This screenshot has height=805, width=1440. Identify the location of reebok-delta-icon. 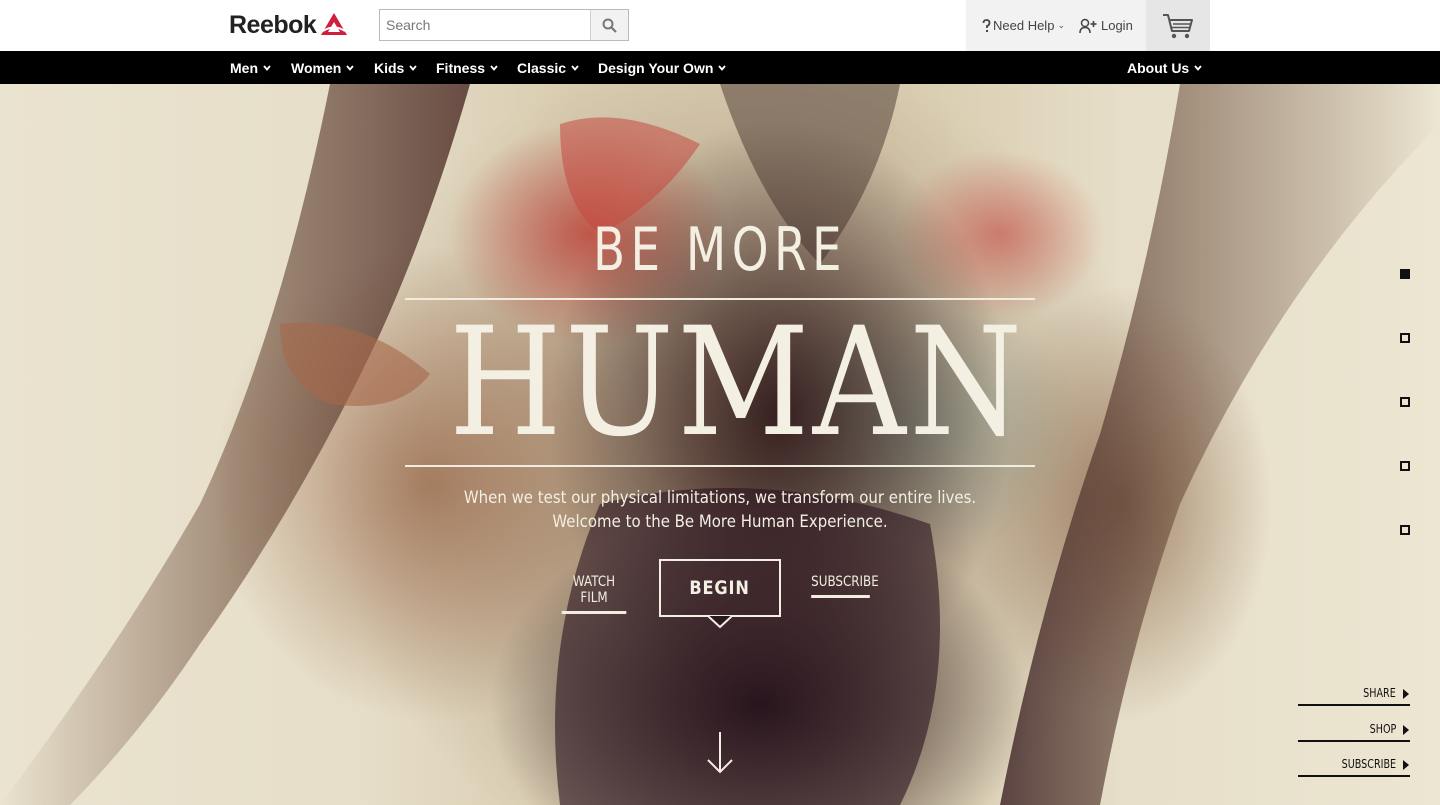
(334, 24).